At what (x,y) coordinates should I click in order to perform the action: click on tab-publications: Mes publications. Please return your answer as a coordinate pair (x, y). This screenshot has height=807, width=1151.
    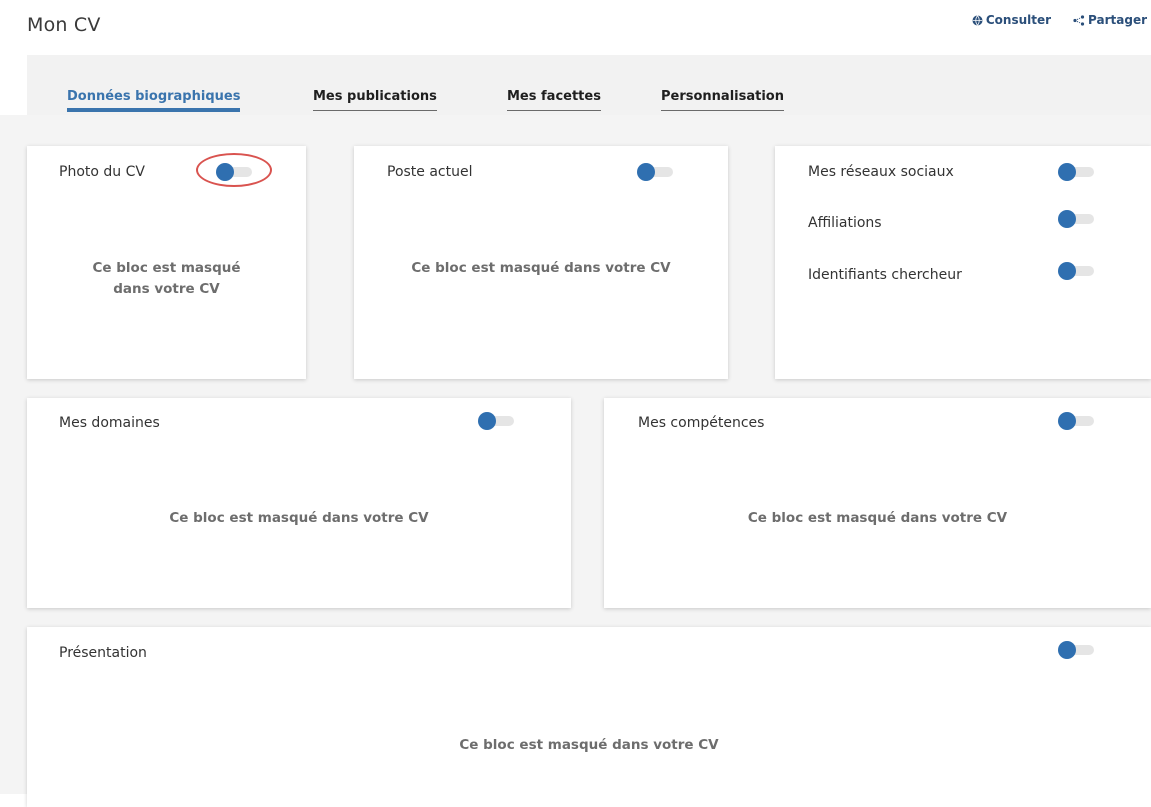
    Looking at the image, I should click on (375, 100).